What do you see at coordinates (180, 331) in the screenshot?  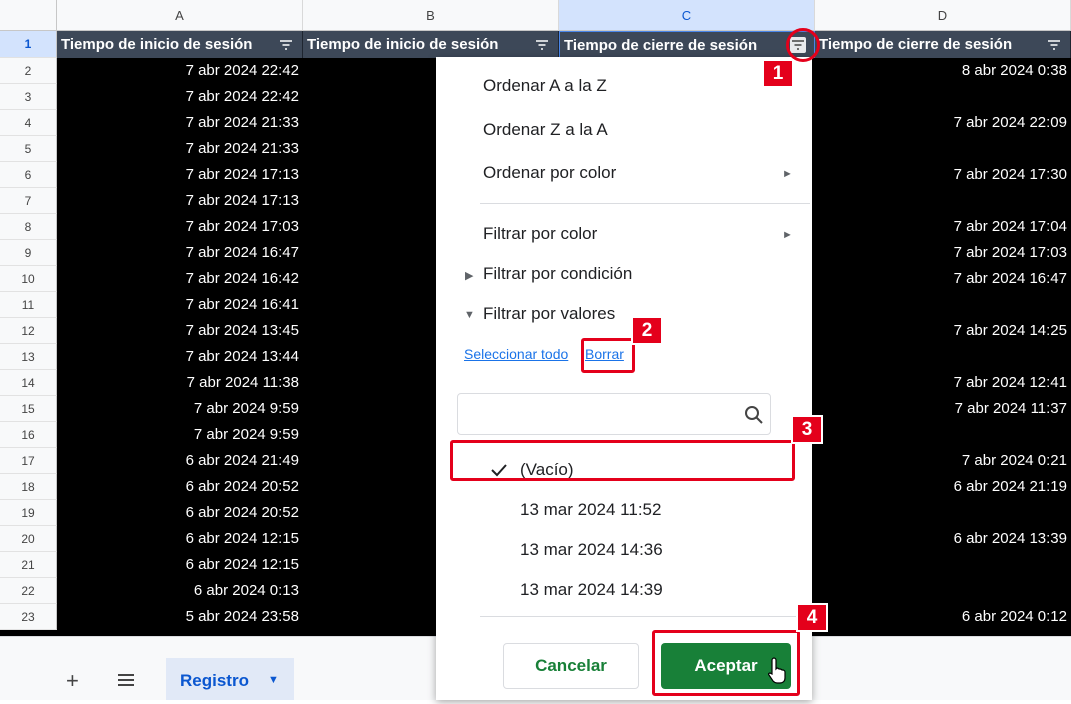 I see `cell-login-time: 7 abr 2024 13:45` at bounding box center [180, 331].